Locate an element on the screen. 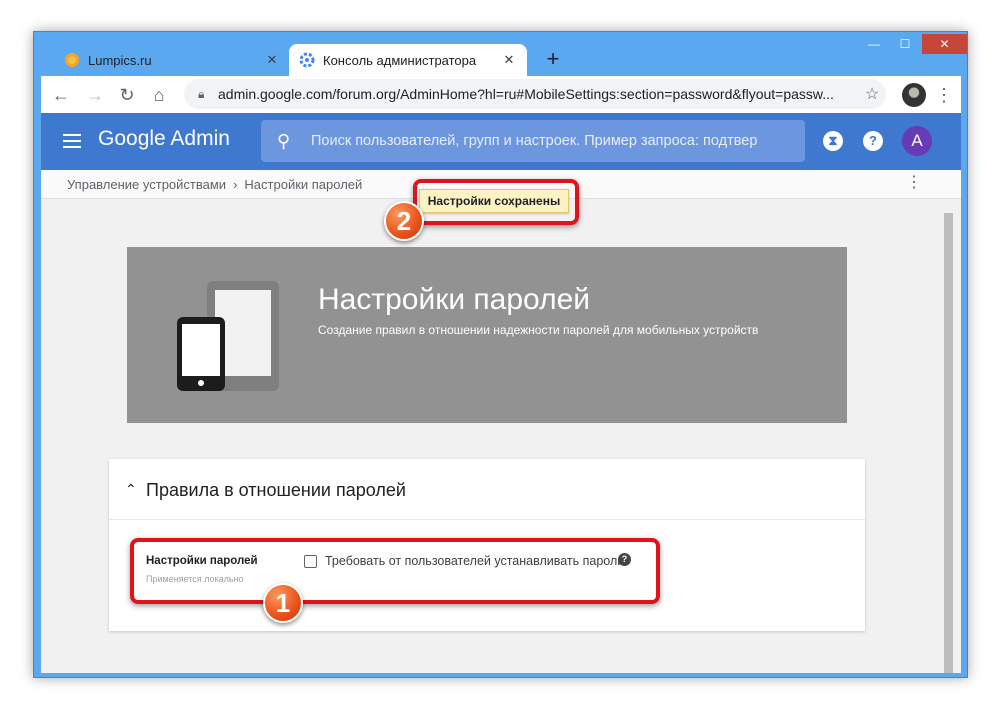 The width and height of the screenshot is (1000, 710). more-options-icon: ⋮ is located at coordinates (914, 182).